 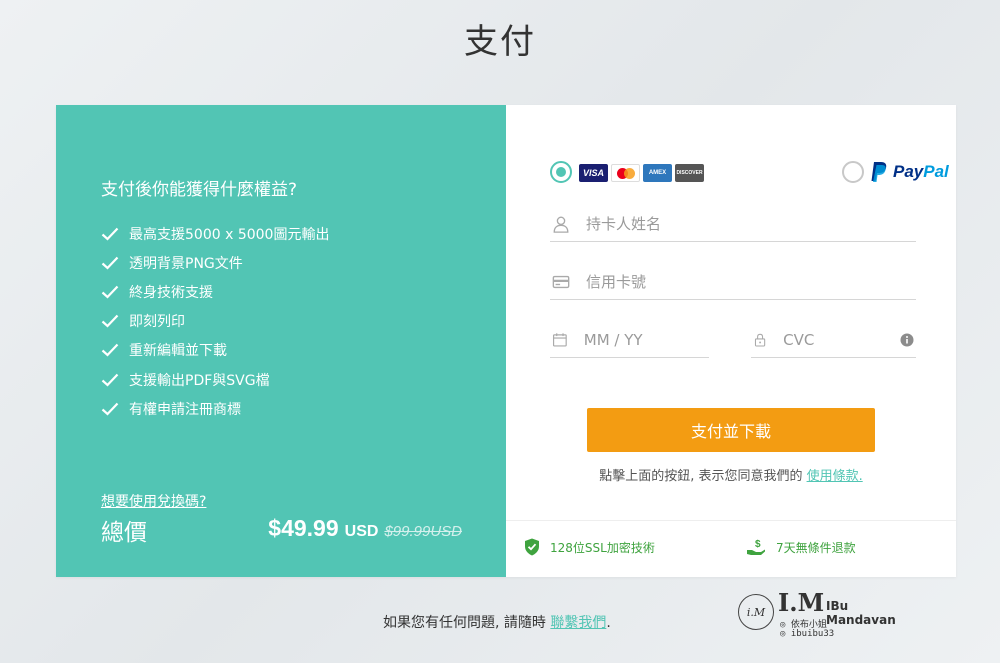 What do you see at coordinates (936, 171) in the screenshot?
I see `paypal-pal-text: Pal` at bounding box center [936, 171].